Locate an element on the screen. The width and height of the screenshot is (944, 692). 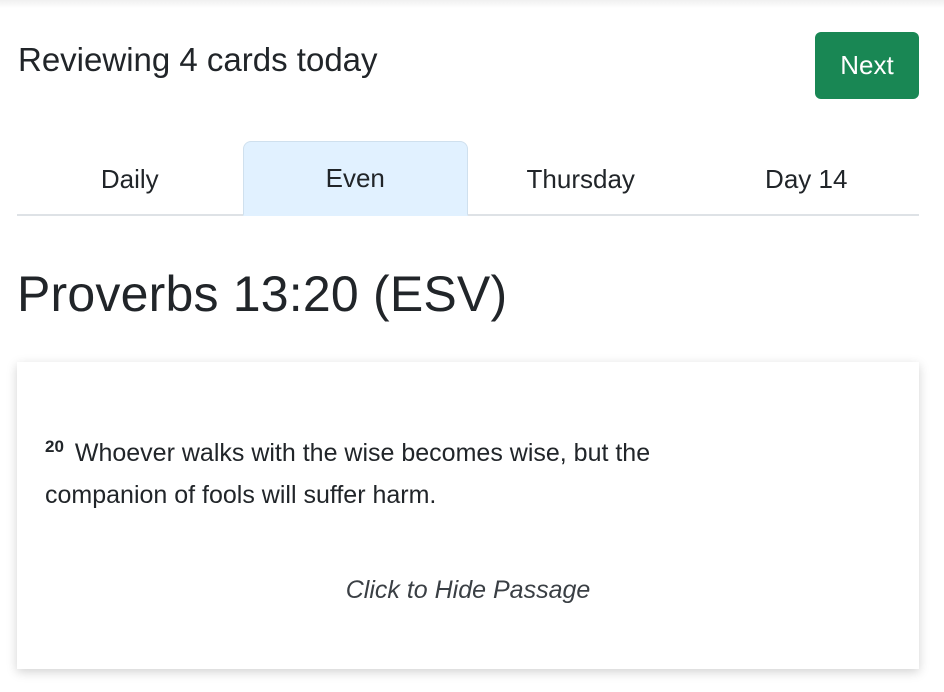
tab-thursday: Thursday is located at coordinates (581, 178).